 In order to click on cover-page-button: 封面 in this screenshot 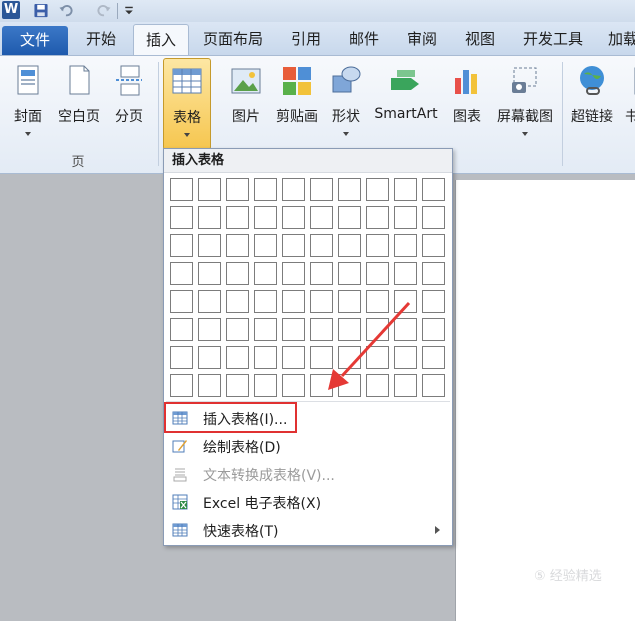, I will do `click(28, 103)`.